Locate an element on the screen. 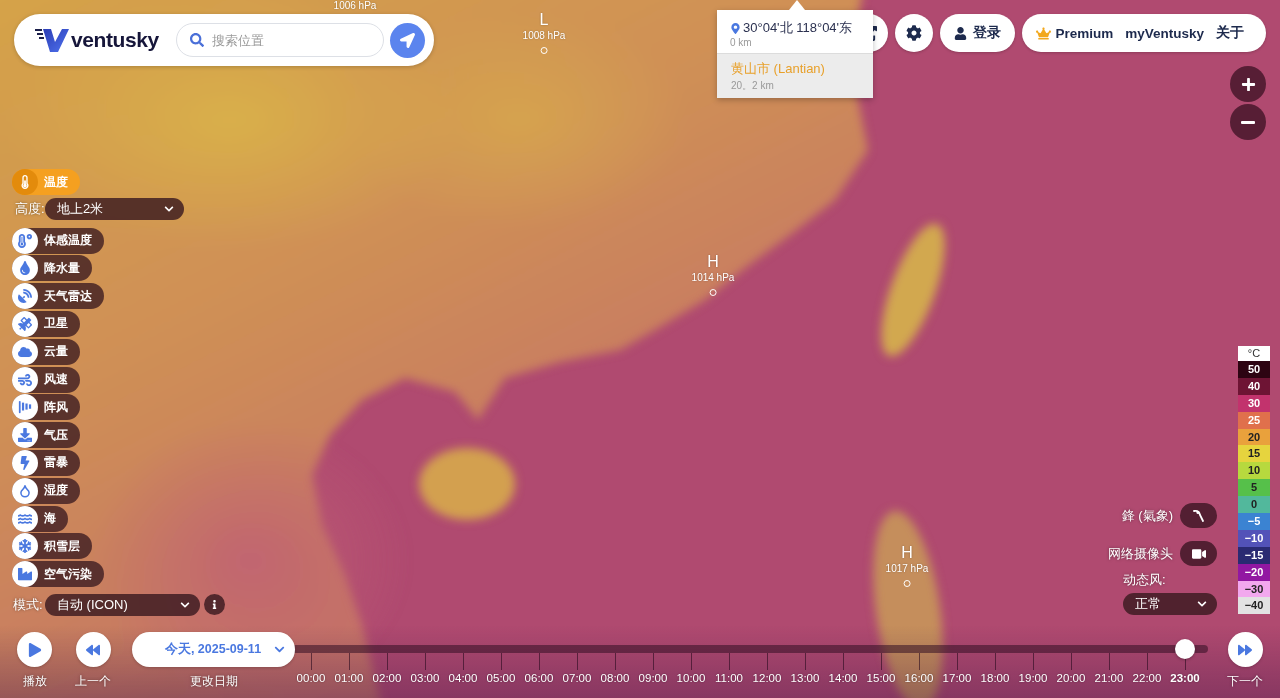 The width and height of the screenshot is (1280, 698). timeline-track is located at coordinates (750, 649).